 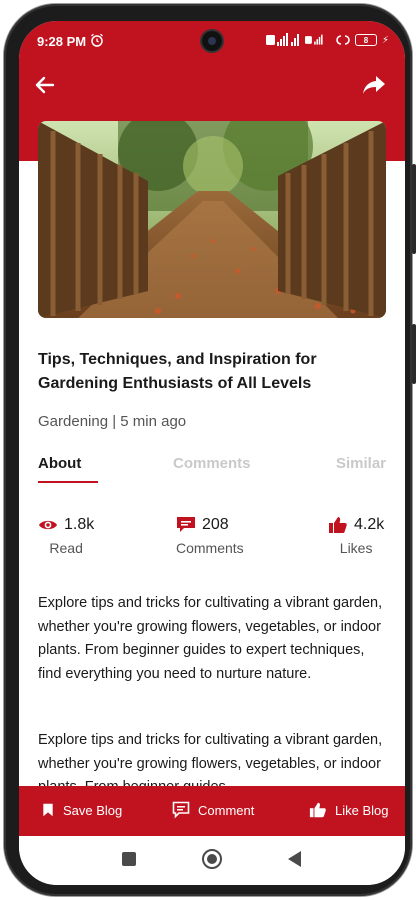 I want to click on active-tab-indicator, so click(x=68, y=482).